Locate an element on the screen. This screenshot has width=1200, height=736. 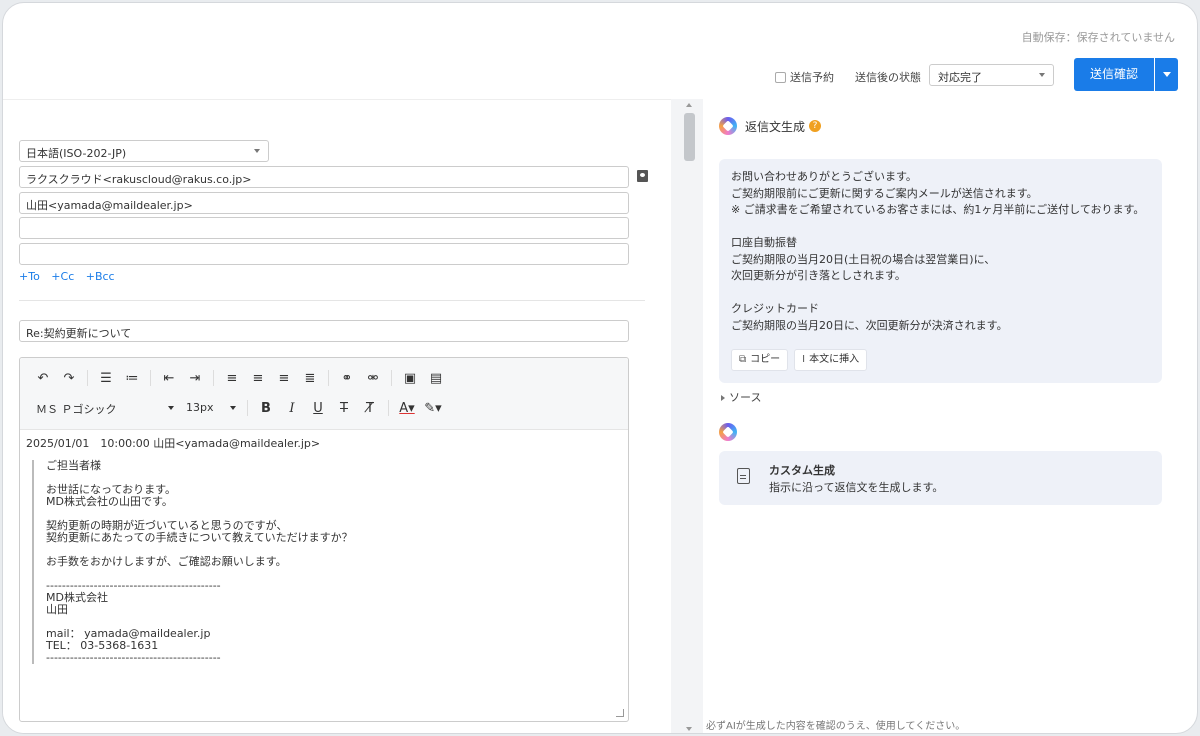
scrollbar-thumb is located at coordinates (689, 137).